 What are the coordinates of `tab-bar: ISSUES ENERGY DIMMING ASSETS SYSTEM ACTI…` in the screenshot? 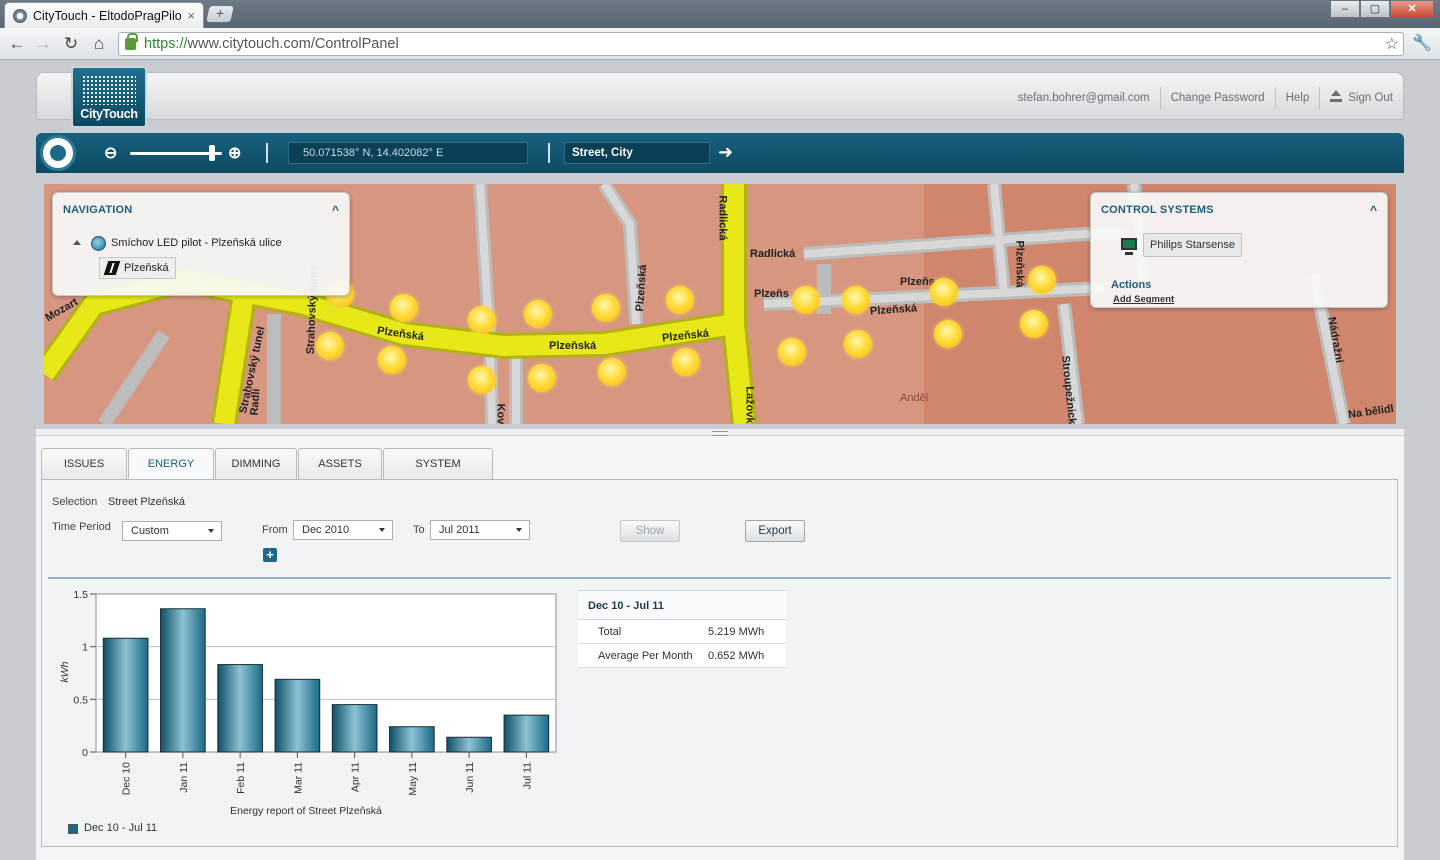 It's located at (267, 474).